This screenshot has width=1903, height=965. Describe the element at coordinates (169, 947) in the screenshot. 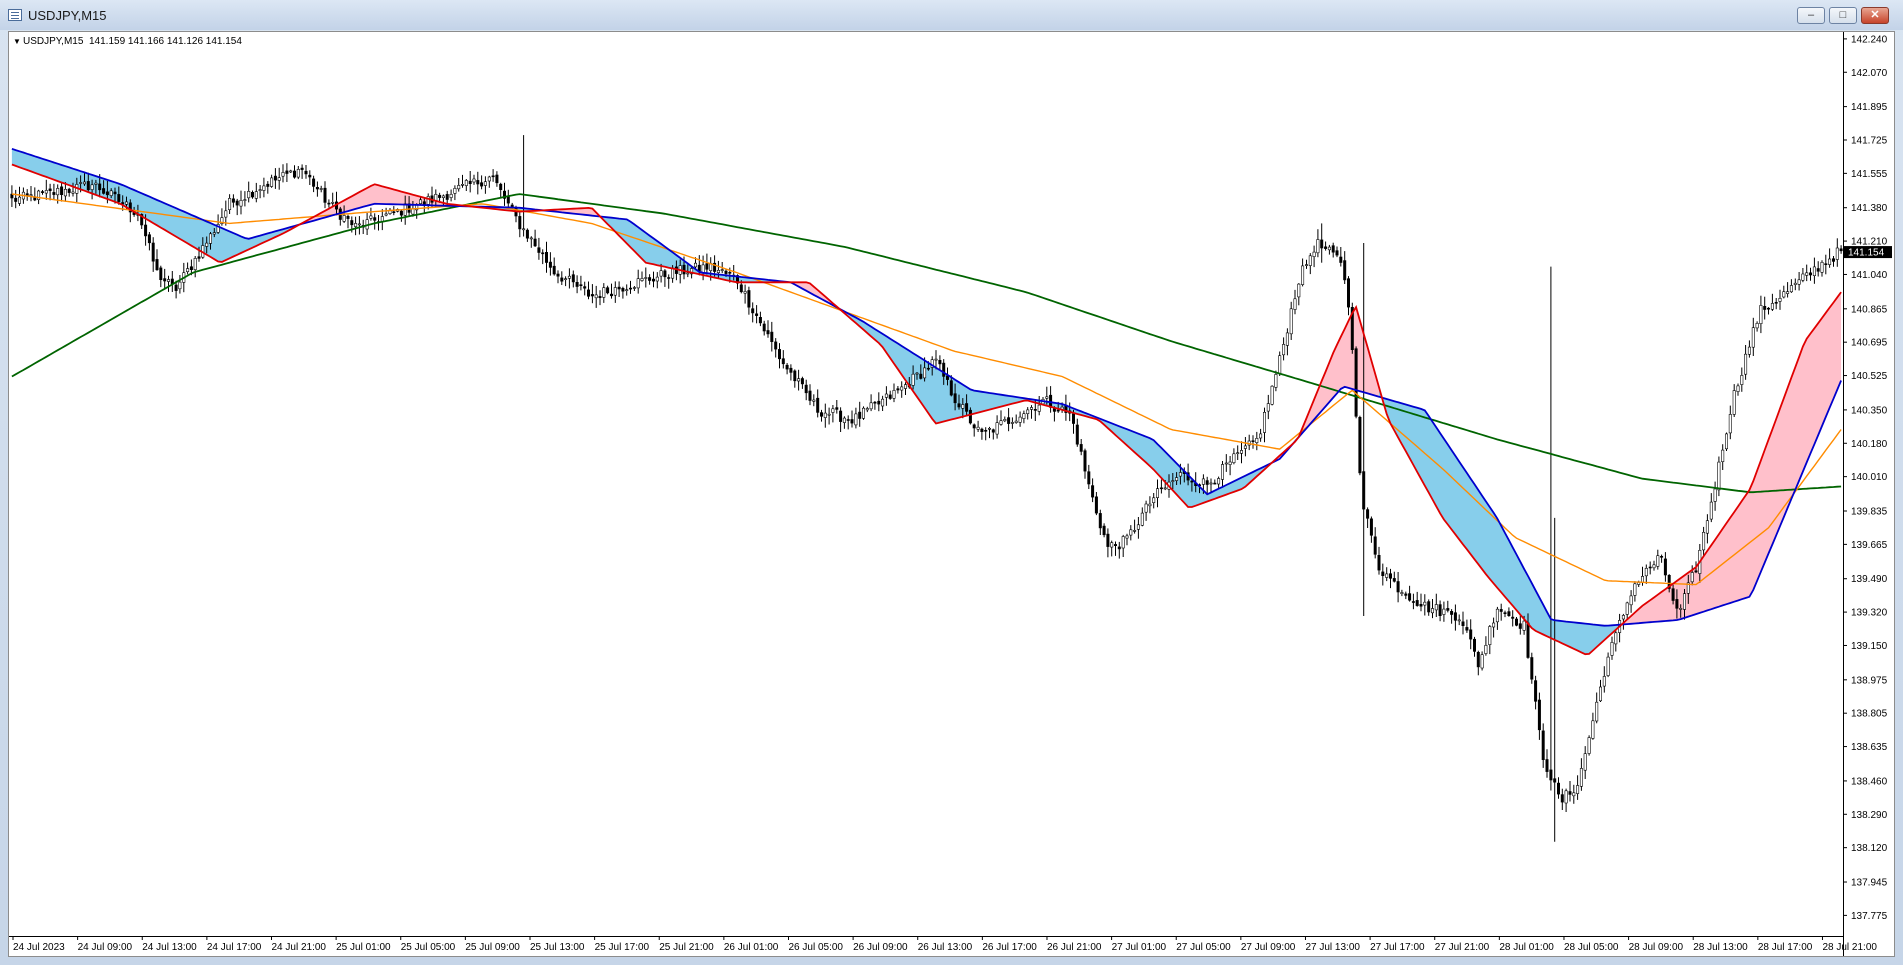

I see `x-tick-label: 24 Jul 13:00` at that location.